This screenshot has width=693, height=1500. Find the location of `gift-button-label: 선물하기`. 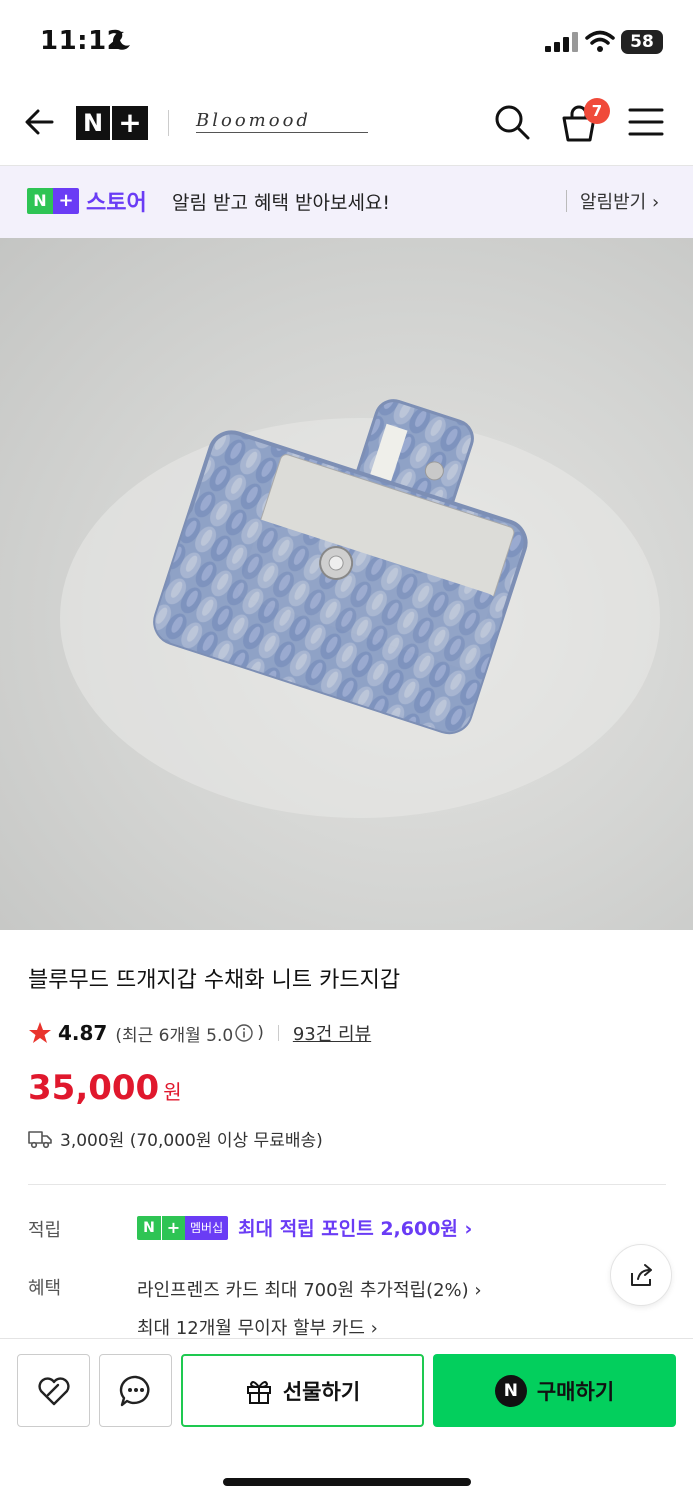

gift-button-label: 선물하기 is located at coordinates (321, 1391).